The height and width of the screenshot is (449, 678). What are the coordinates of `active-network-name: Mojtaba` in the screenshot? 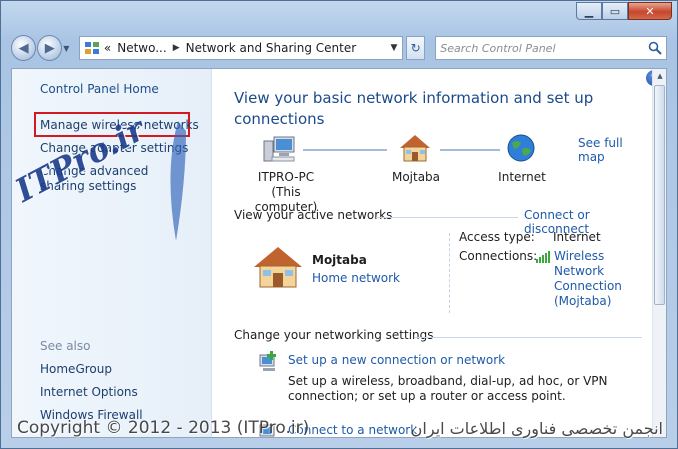 It's located at (339, 260).